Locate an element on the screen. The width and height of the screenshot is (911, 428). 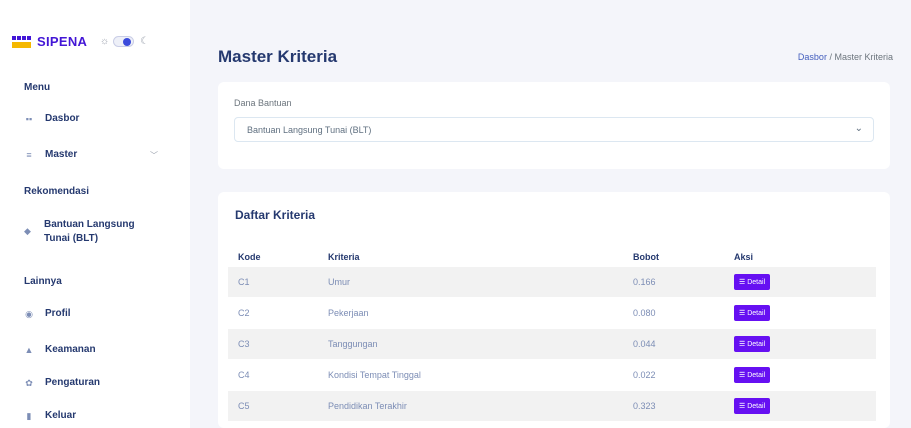
select-value: Bantuan Langsung Tunai (BLT) is located at coordinates (309, 130).